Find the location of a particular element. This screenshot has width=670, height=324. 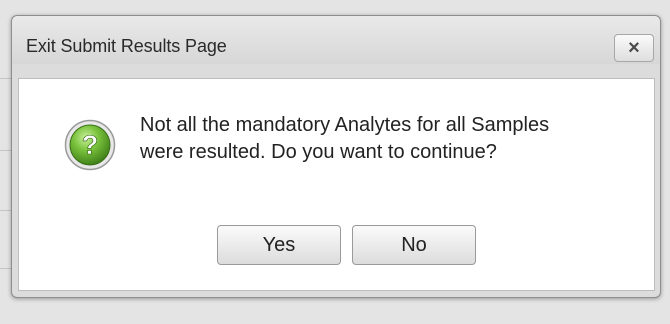

no-button: No is located at coordinates (414, 245).